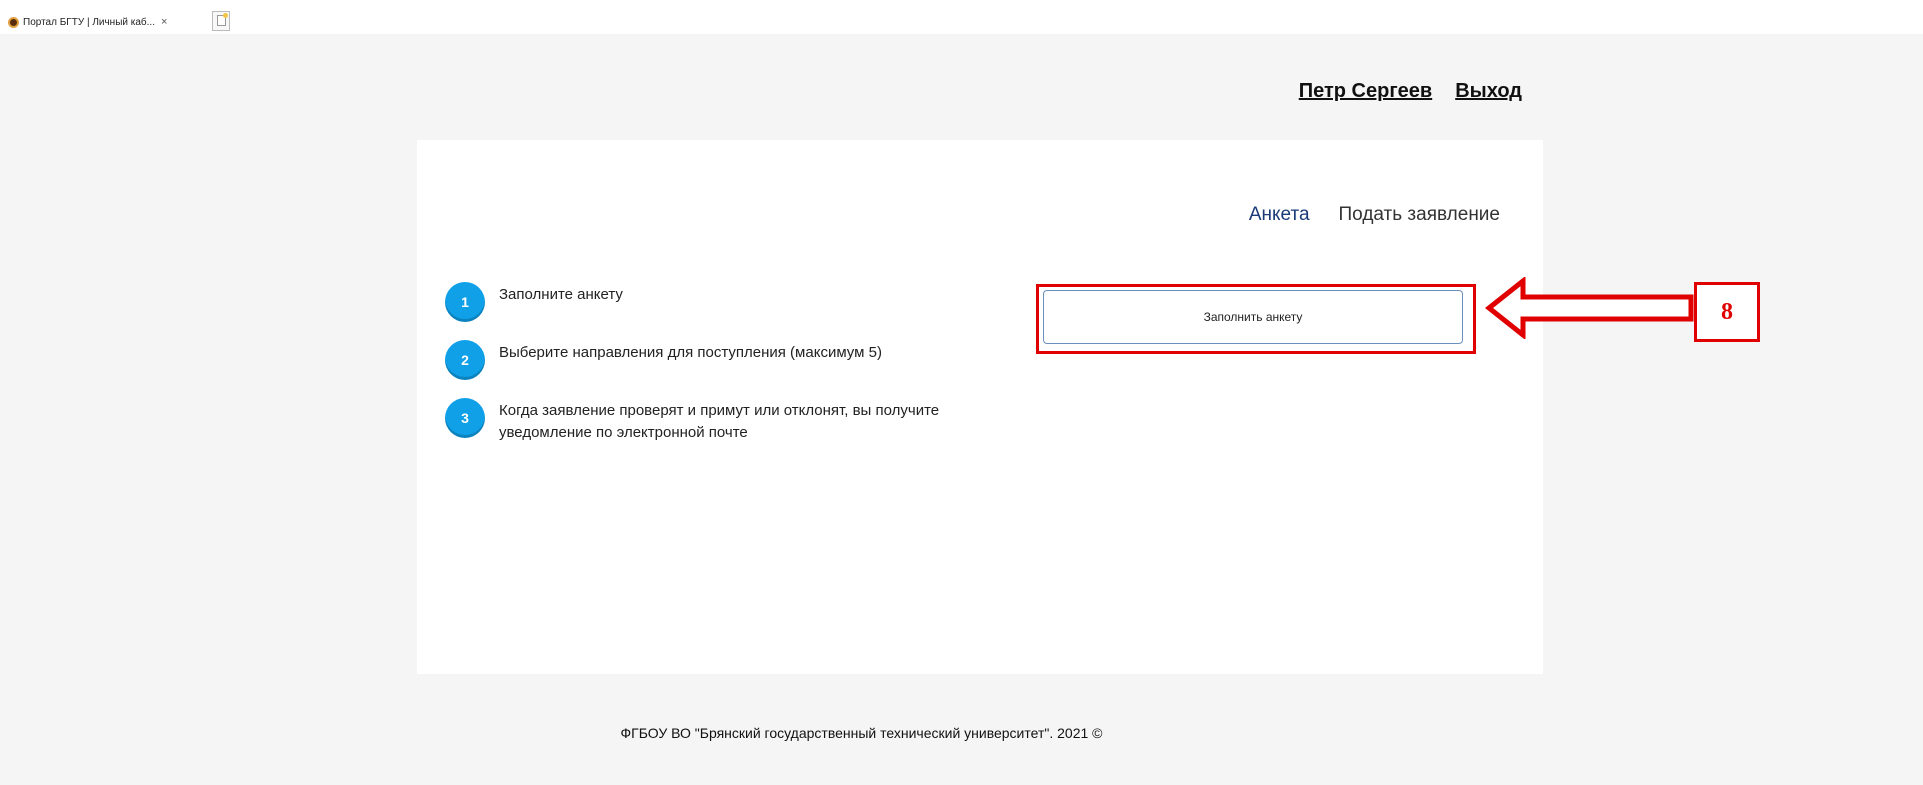 The height and width of the screenshot is (785, 1923). What do you see at coordinates (1589, 308) in the screenshot?
I see `annotation-arrow-icon` at bounding box center [1589, 308].